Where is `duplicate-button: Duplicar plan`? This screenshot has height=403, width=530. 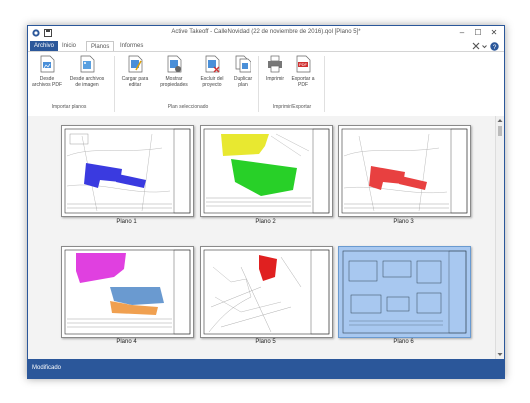 duplicate-button: Duplicar plan is located at coordinates (243, 71).